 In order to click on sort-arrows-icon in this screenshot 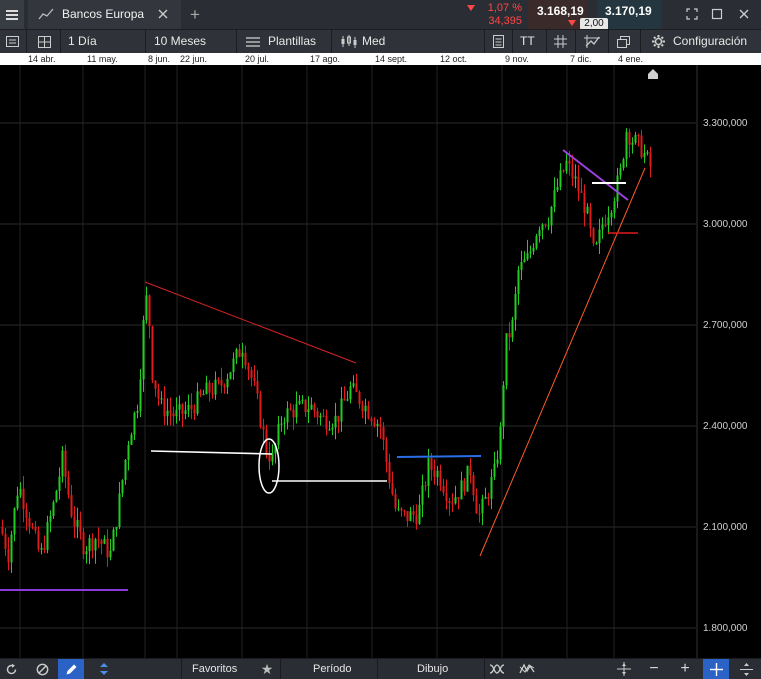, I will do `click(104, 669)`.